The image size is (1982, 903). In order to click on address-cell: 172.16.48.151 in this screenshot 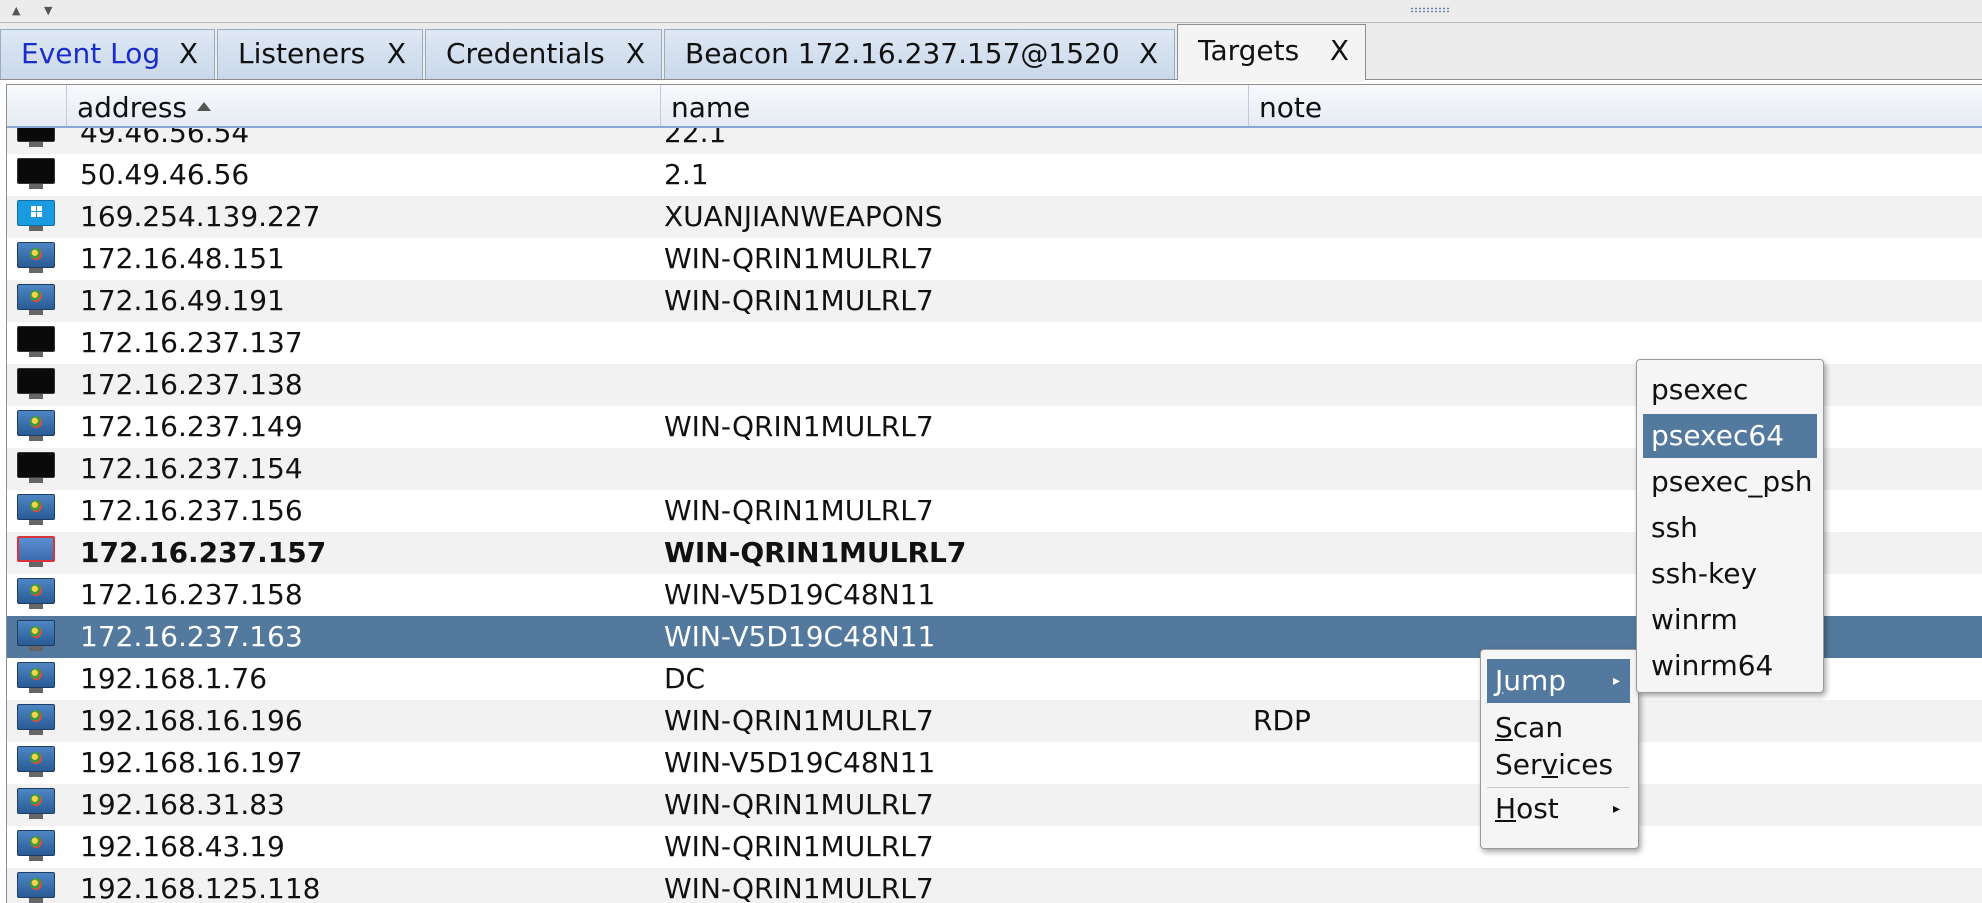, I will do `click(182, 258)`.